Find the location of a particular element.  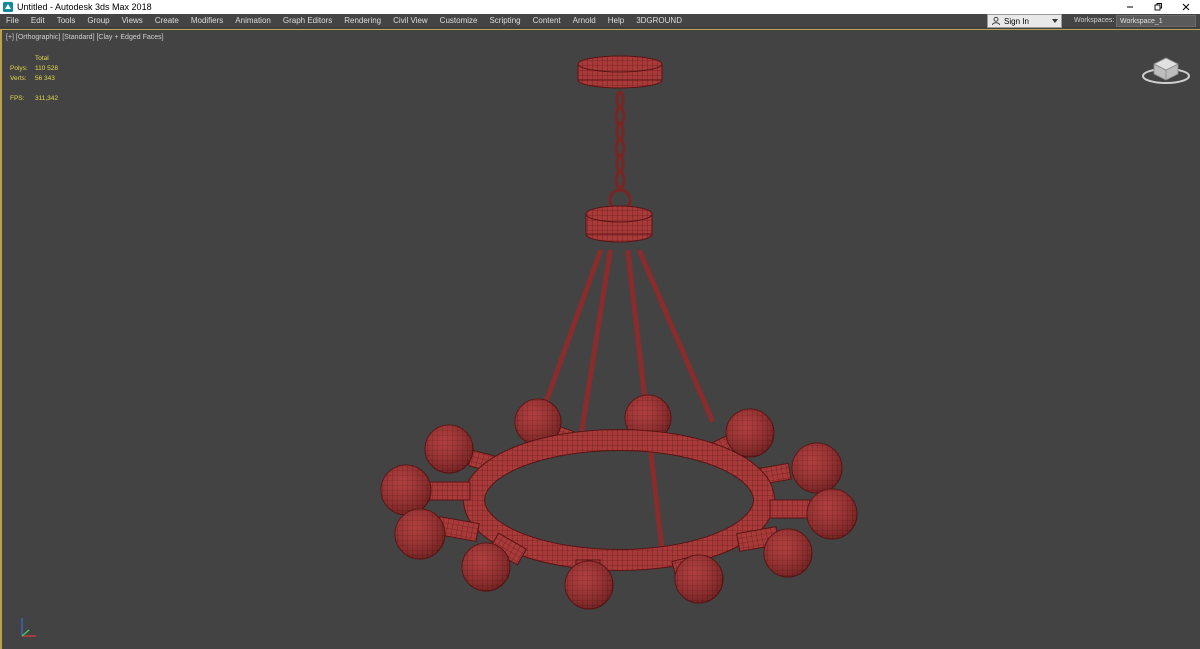

workspaces-label: Workspaces: is located at coordinates (1094, 20).